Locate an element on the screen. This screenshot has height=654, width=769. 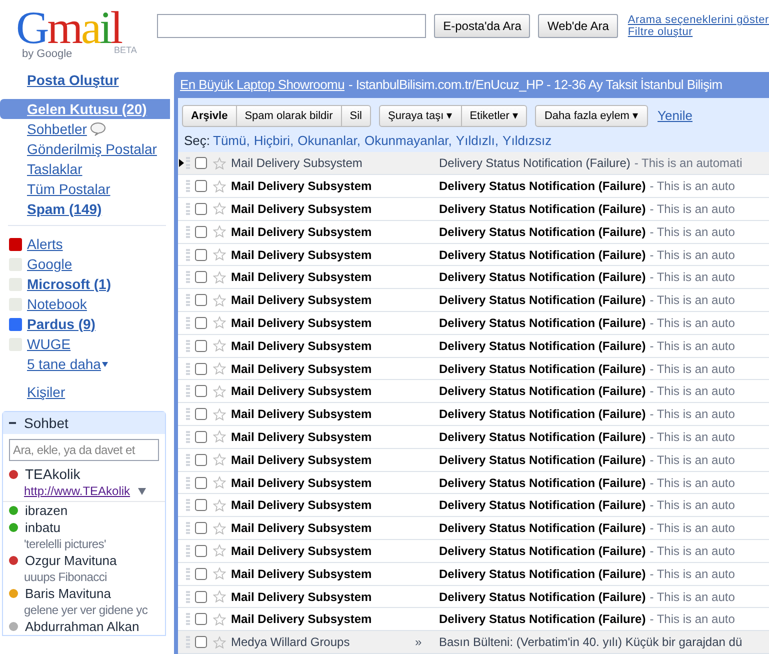
contact-name: Abdurrahman Alkan is located at coordinates (82, 626).